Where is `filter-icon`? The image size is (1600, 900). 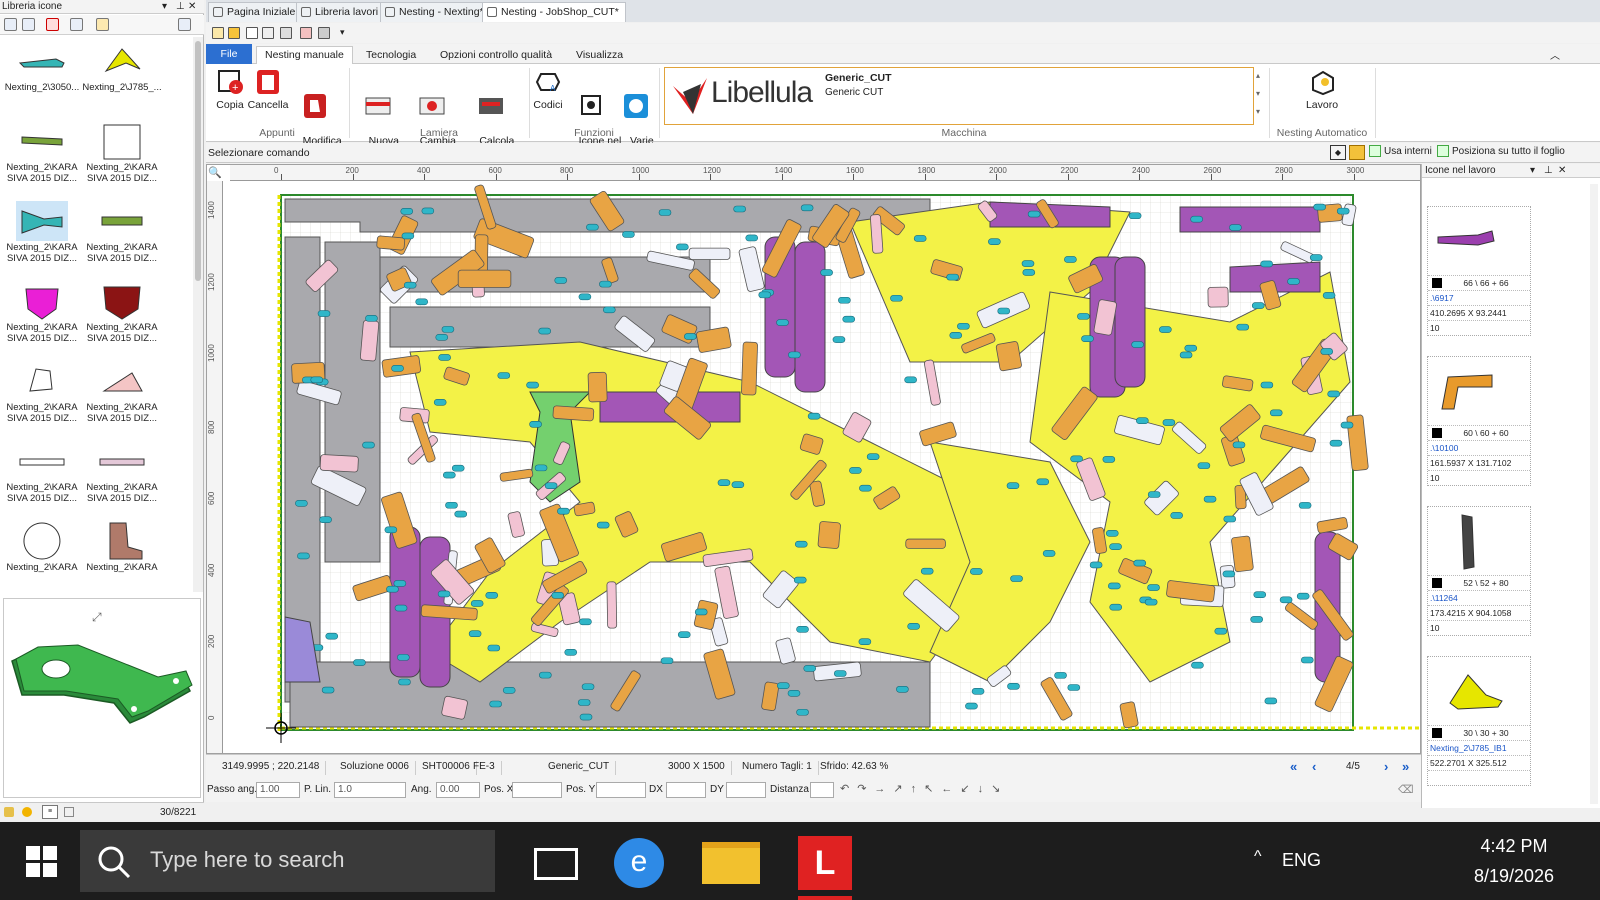
filter-icon is located at coordinates (76, 24).